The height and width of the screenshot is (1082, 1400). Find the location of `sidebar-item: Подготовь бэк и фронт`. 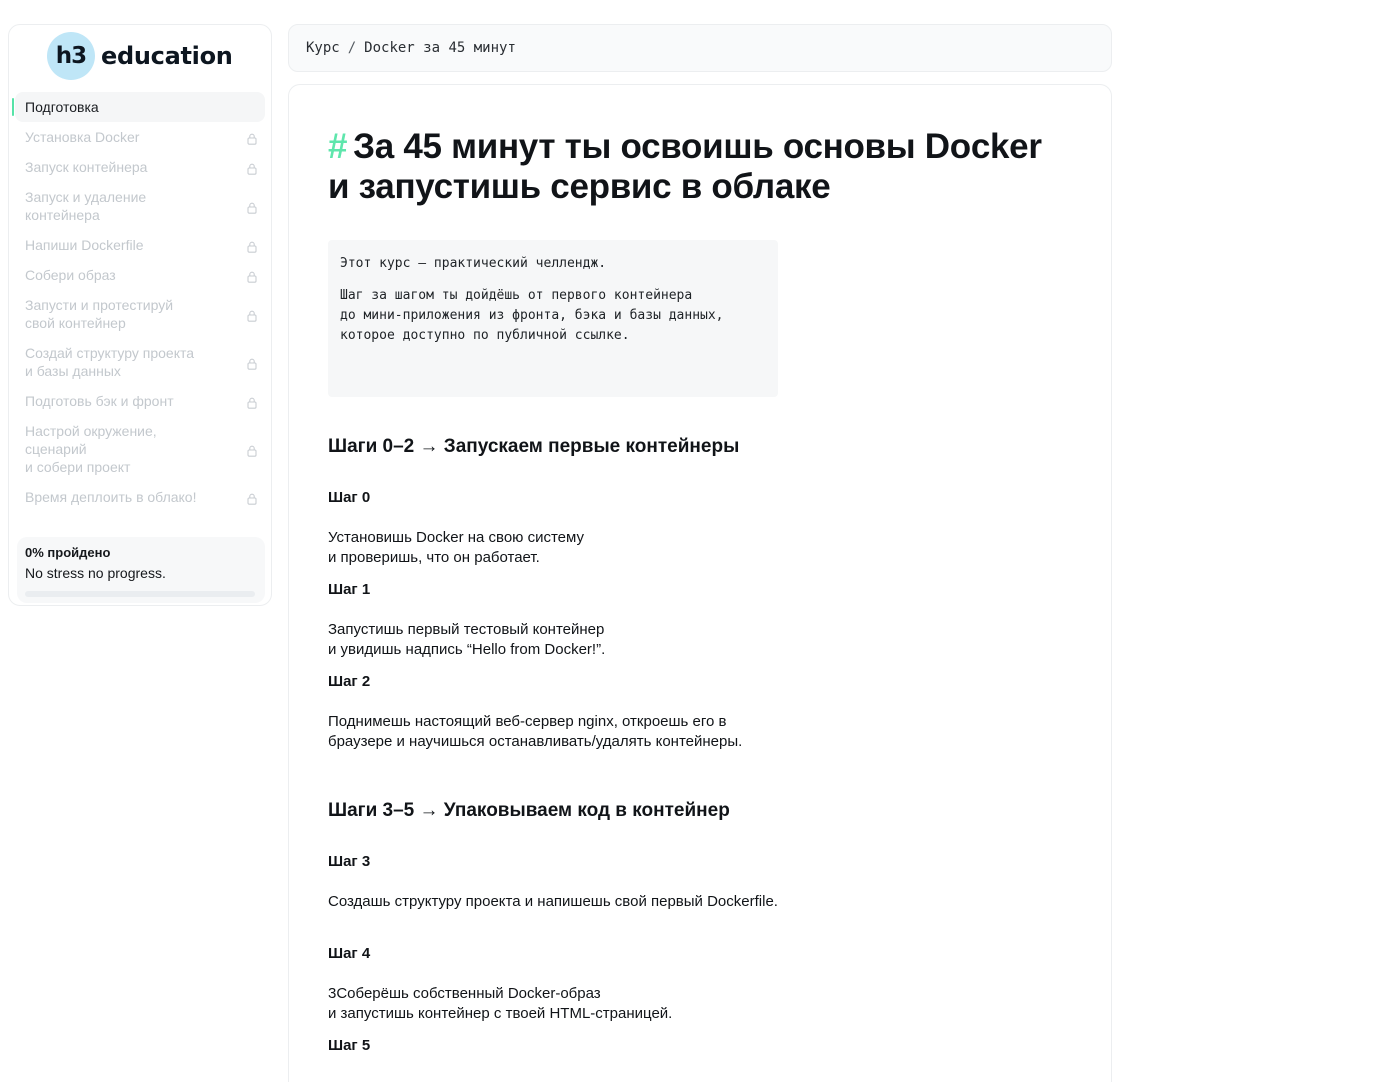

sidebar-item: Подготовь бэк и фронт is located at coordinates (140, 401).